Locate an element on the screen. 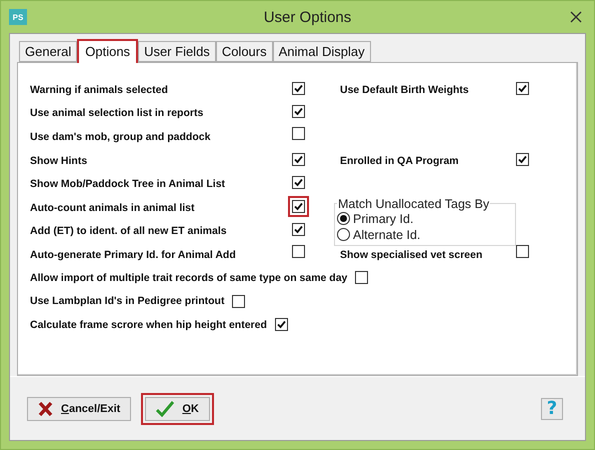  option-label: Warning if animals selected is located at coordinates (99, 90).